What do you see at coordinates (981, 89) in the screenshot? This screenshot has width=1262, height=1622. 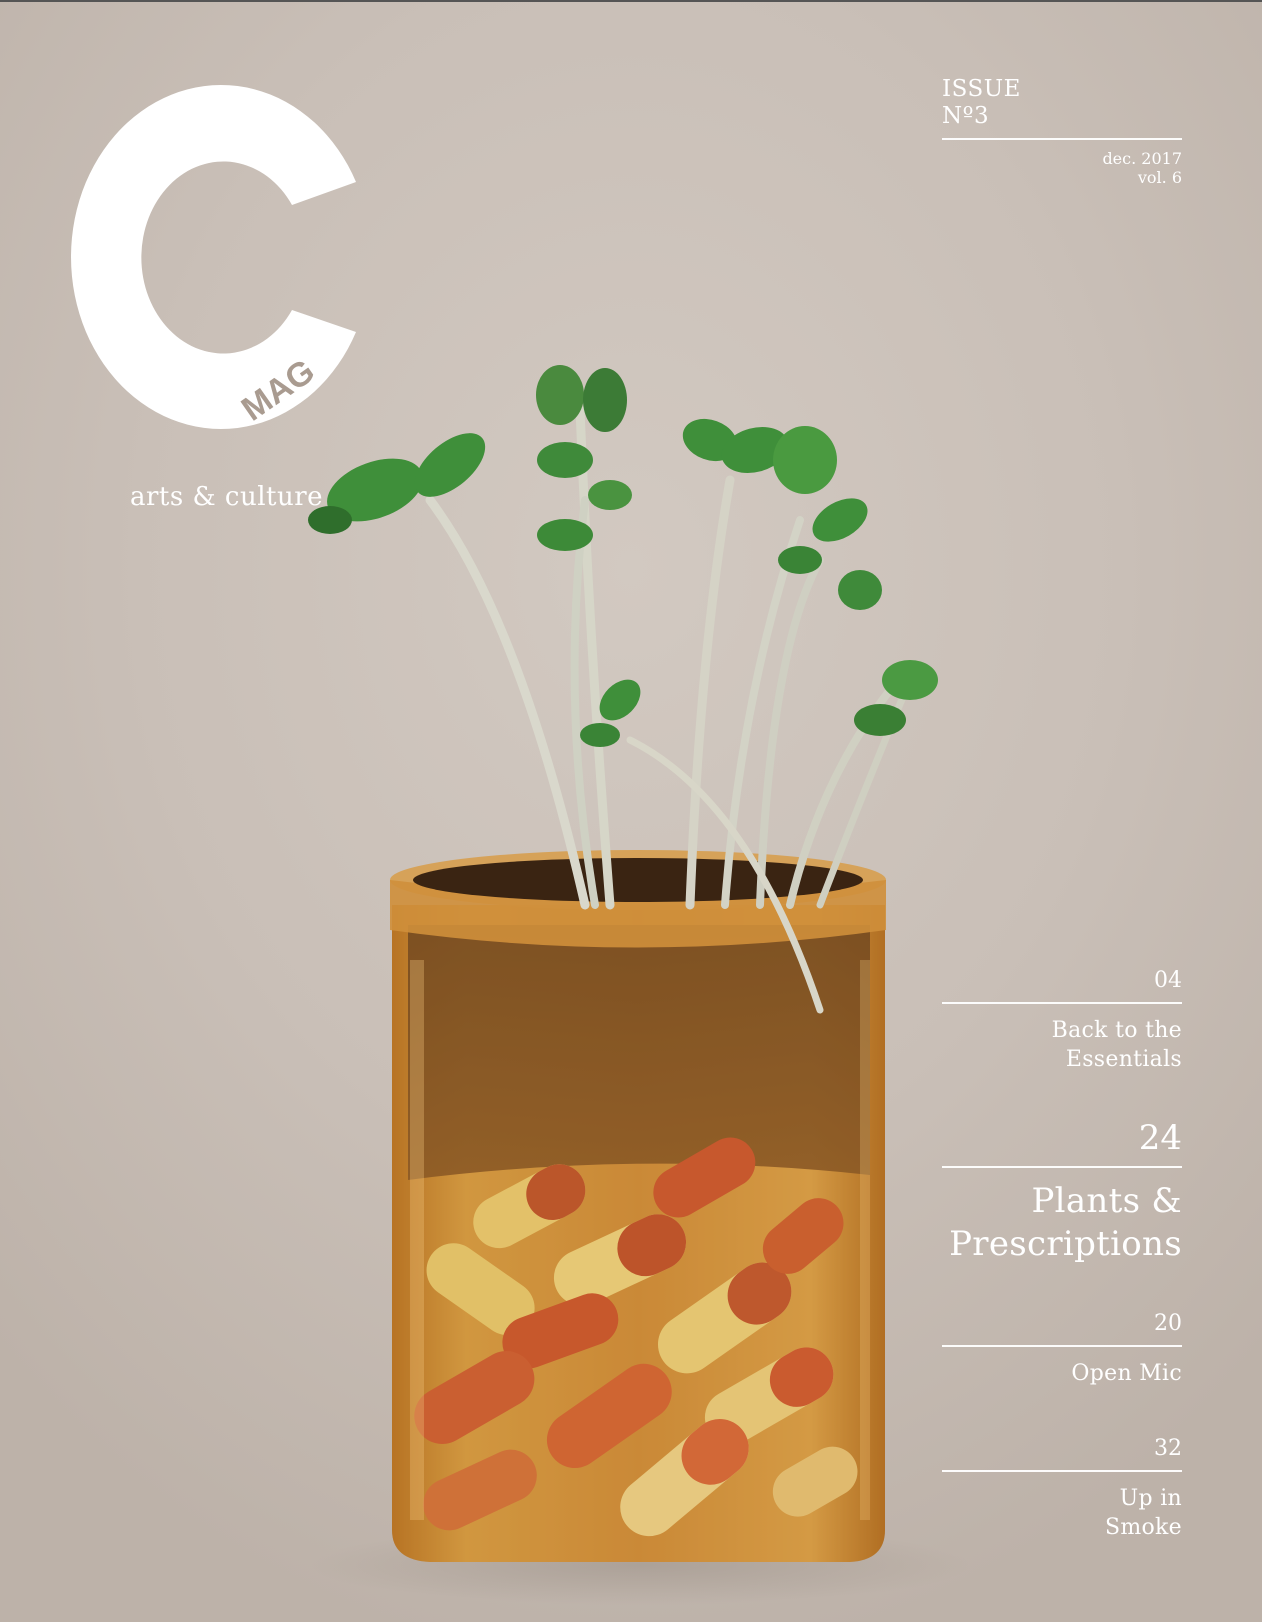 I see `issue-label: ISSUE` at bounding box center [981, 89].